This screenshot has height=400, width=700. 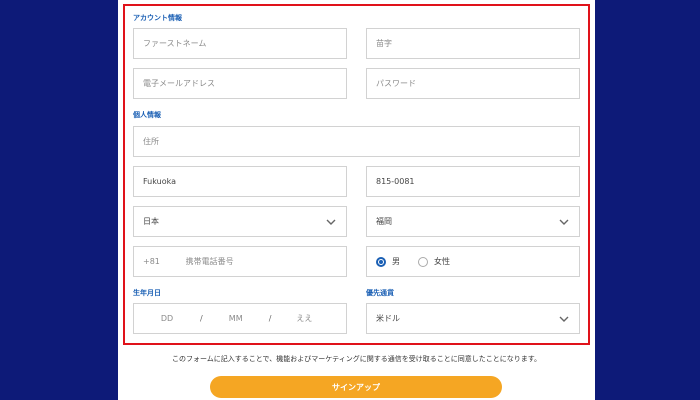 I want to click on personal-info-label: 個人情報, so click(x=147, y=115).